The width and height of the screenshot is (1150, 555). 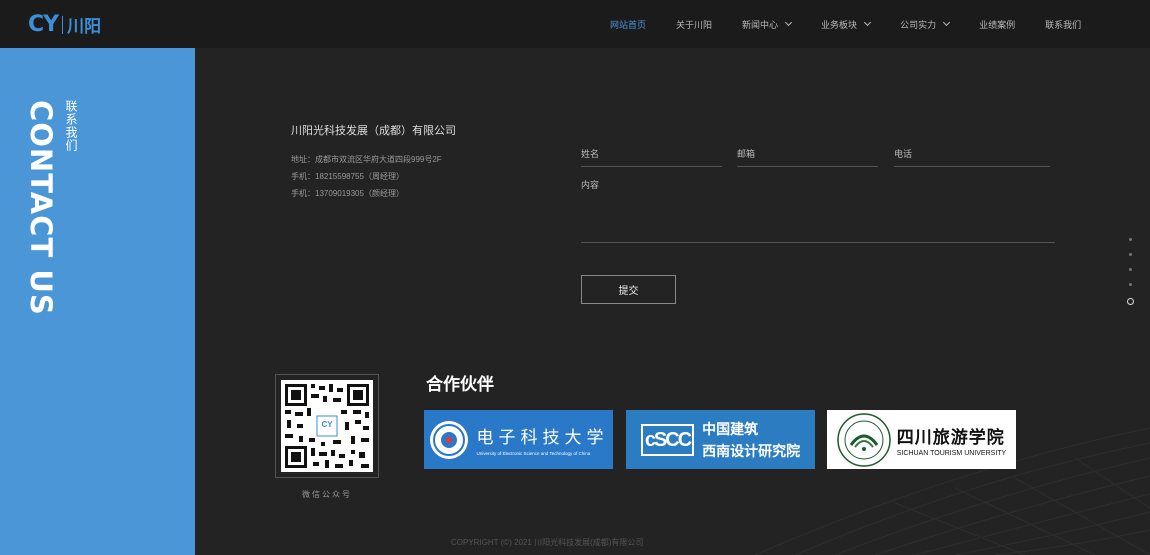 I want to click on nav-item-strength: 公司实力, so click(x=925, y=24).